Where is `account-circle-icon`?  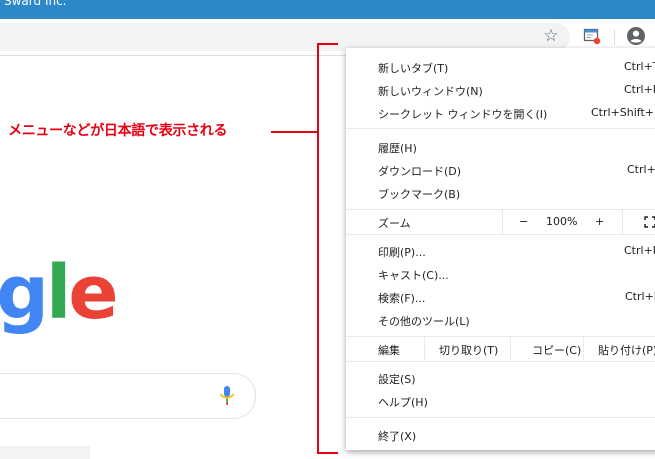
account-circle-icon is located at coordinates (636, 36).